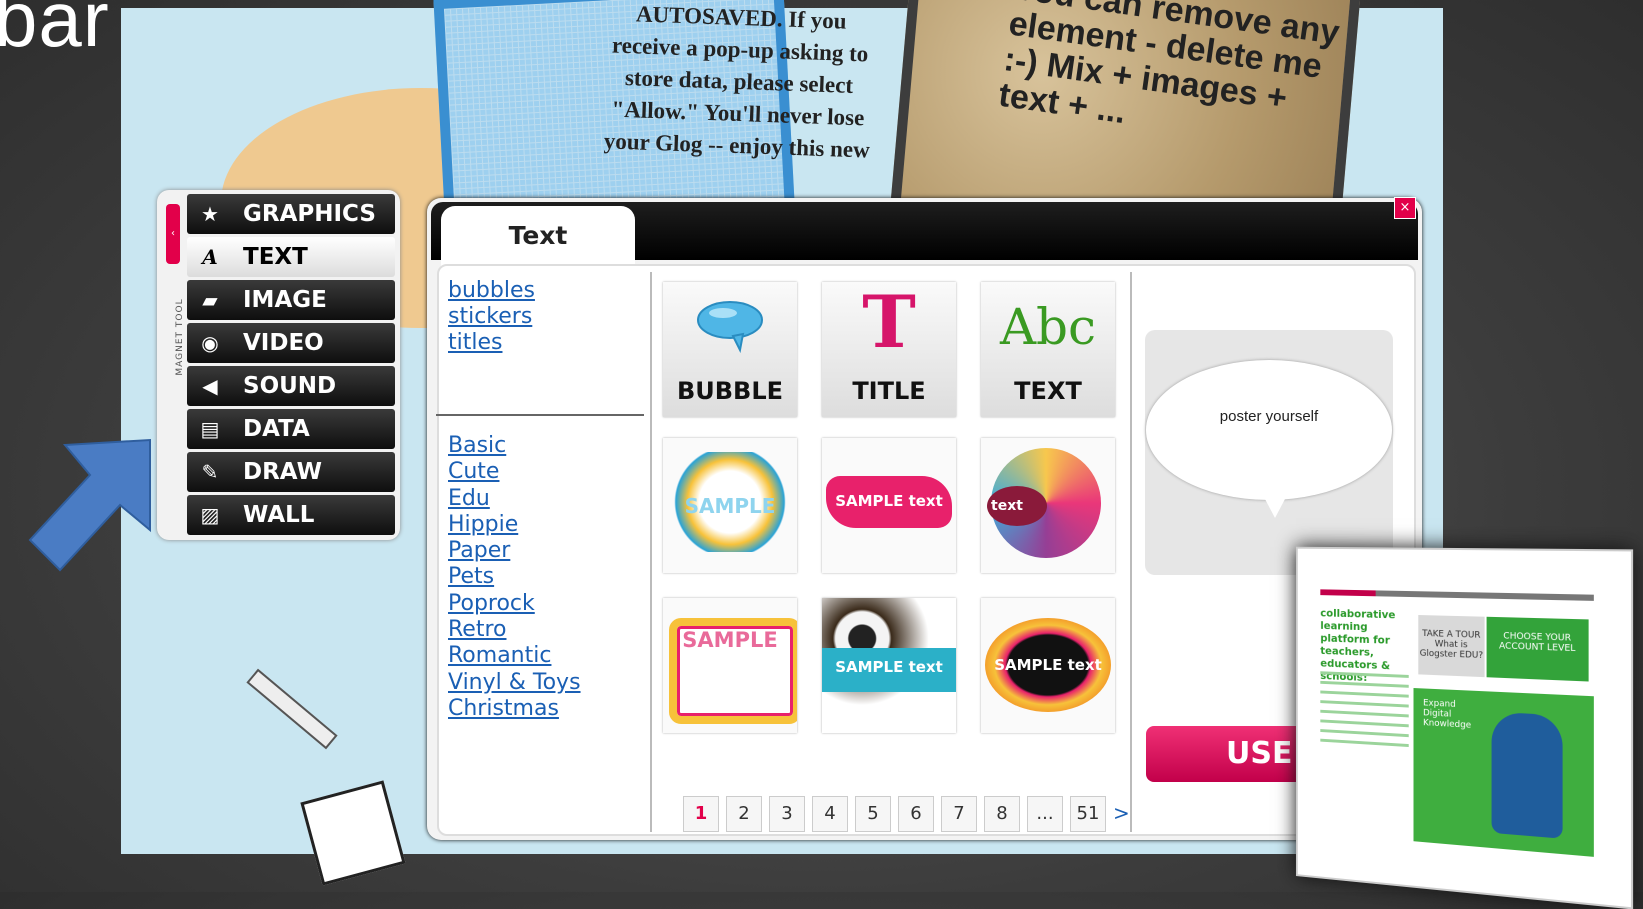  What do you see at coordinates (491, 291) in the screenshot?
I see `category-link-bubbles: bubbles` at bounding box center [491, 291].